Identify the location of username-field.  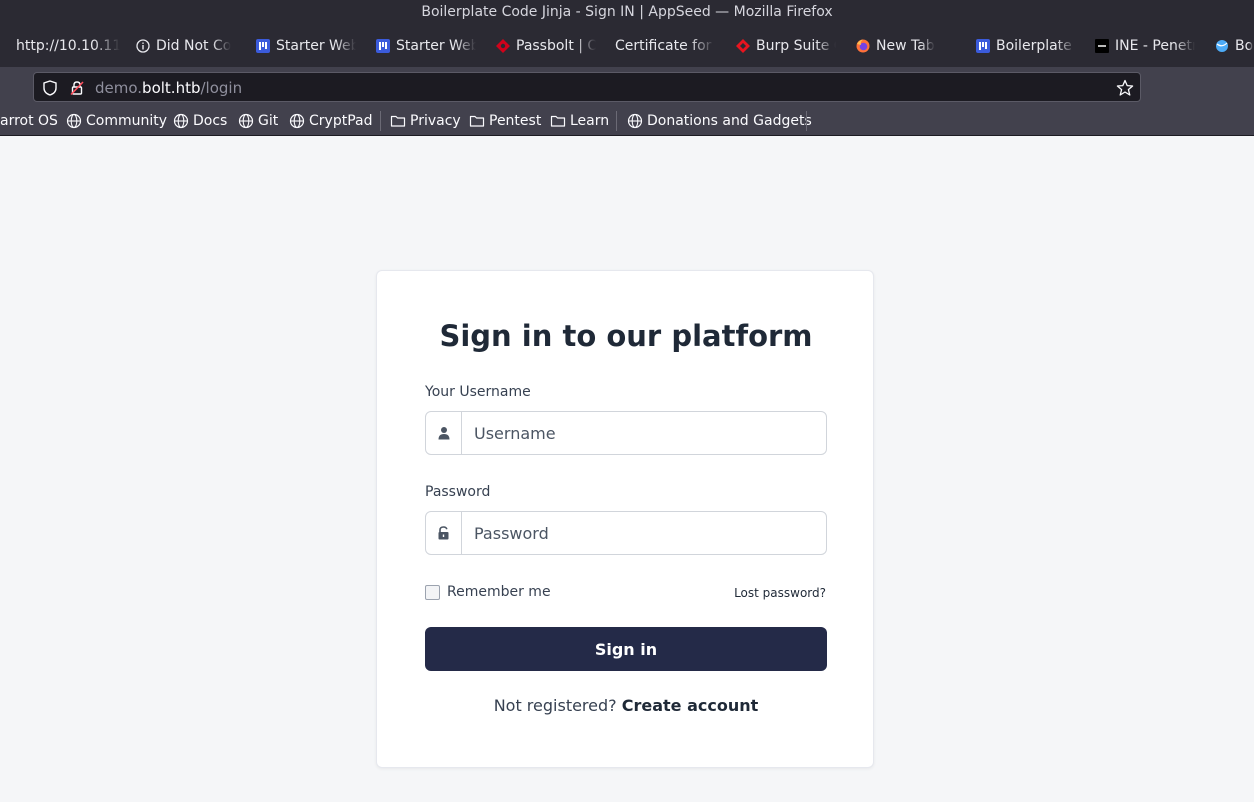
(626, 433).